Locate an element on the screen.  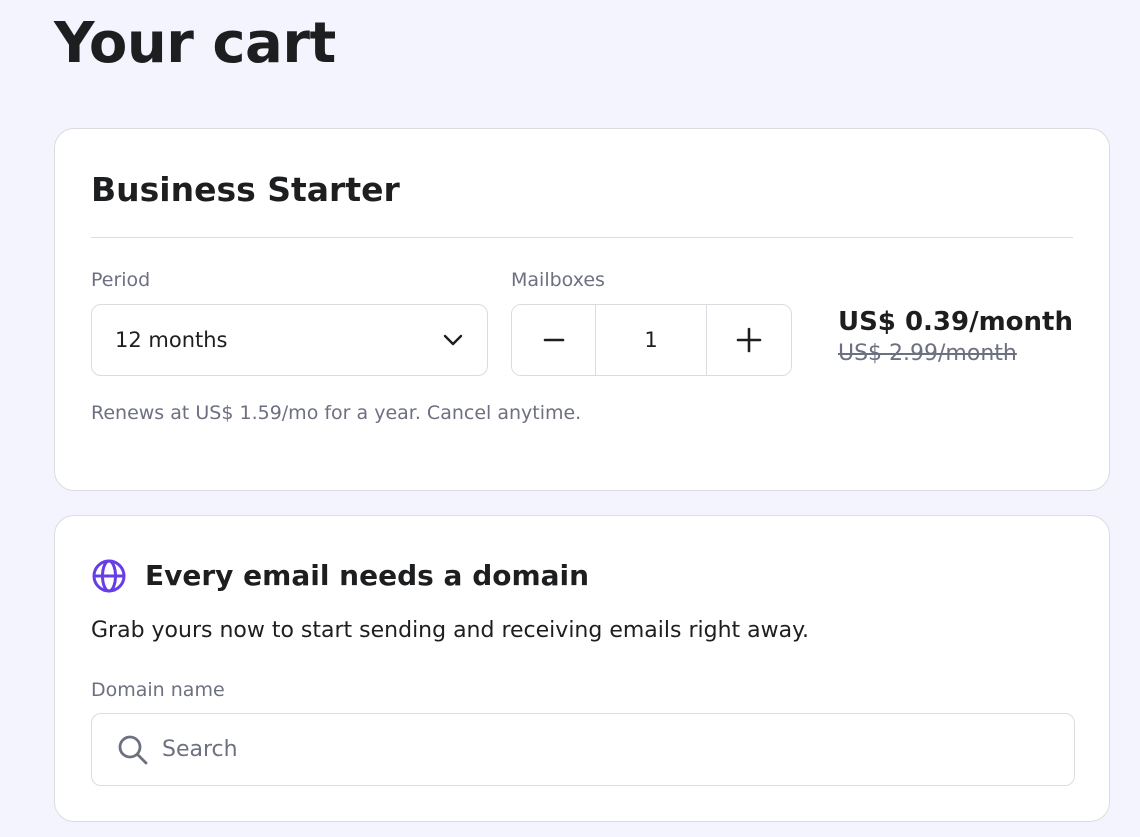
mailboxes-stepper: 1 is located at coordinates (651, 340).